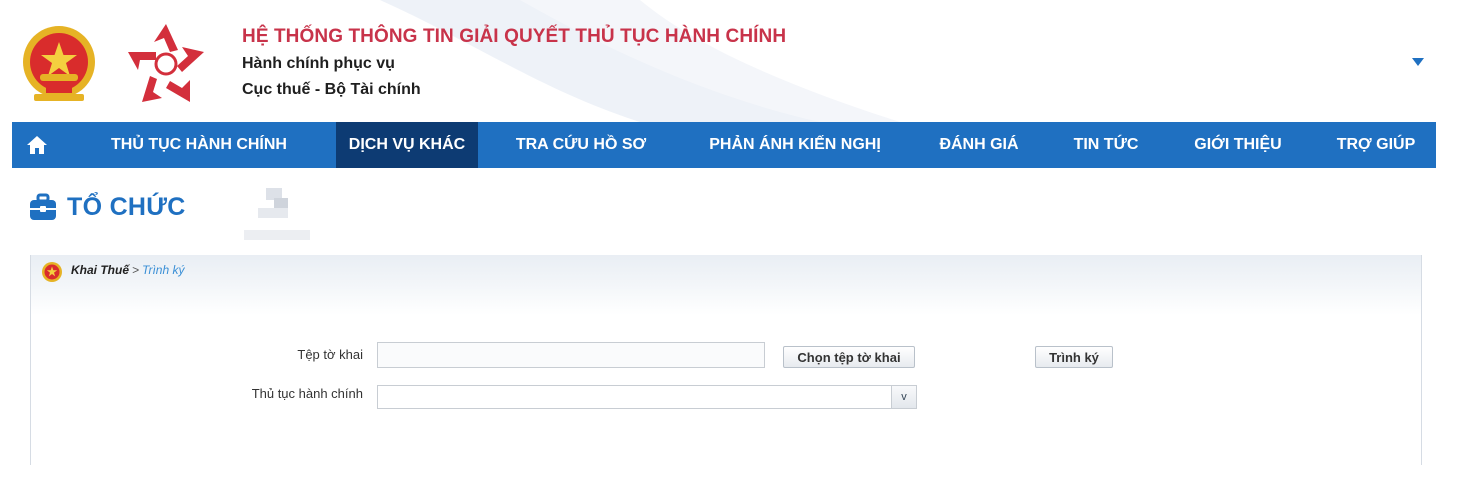 Image resolution: width=1458 pixels, height=488 pixels. What do you see at coordinates (979, 145) in the screenshot?
I see `nav-item-danh-gia: ĐÁNH GIÁ` at bounding box center [979, 145].